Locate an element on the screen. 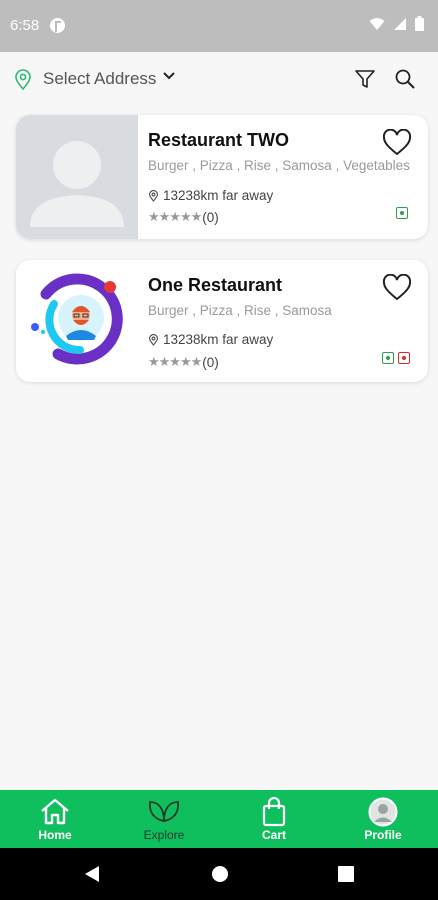 This screenshot has height=900, width=438. nonveg-indicator-icon is located at coordinates (404, 358).